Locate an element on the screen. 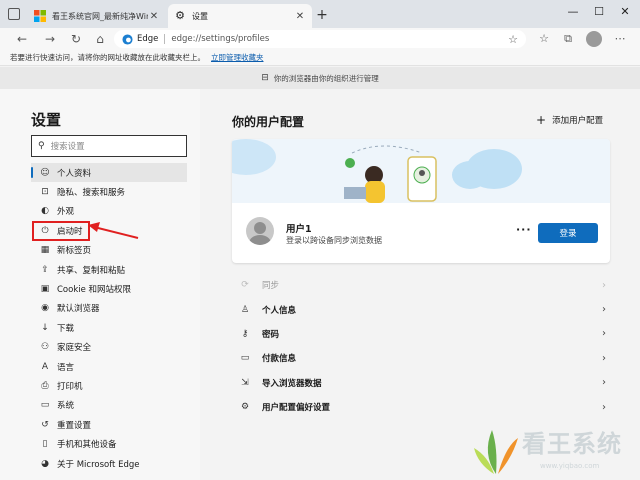 This screenshot has height=480, width=640. sync-icon: ⟳ is located at coordinates (245, 285).